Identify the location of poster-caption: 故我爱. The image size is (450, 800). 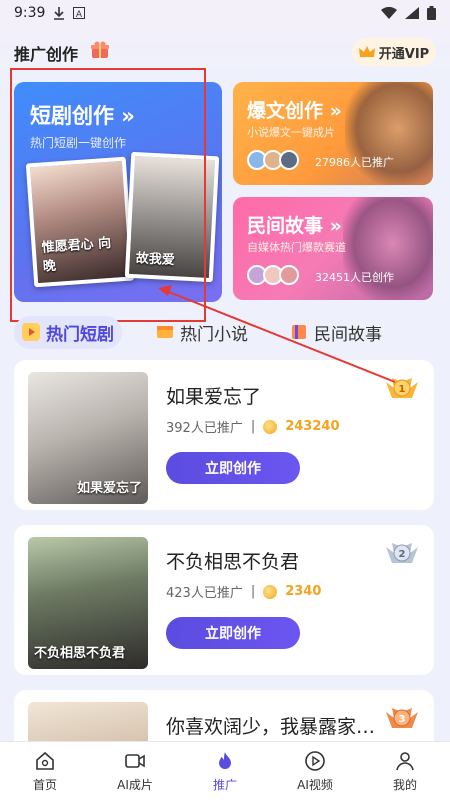
(155, 260).